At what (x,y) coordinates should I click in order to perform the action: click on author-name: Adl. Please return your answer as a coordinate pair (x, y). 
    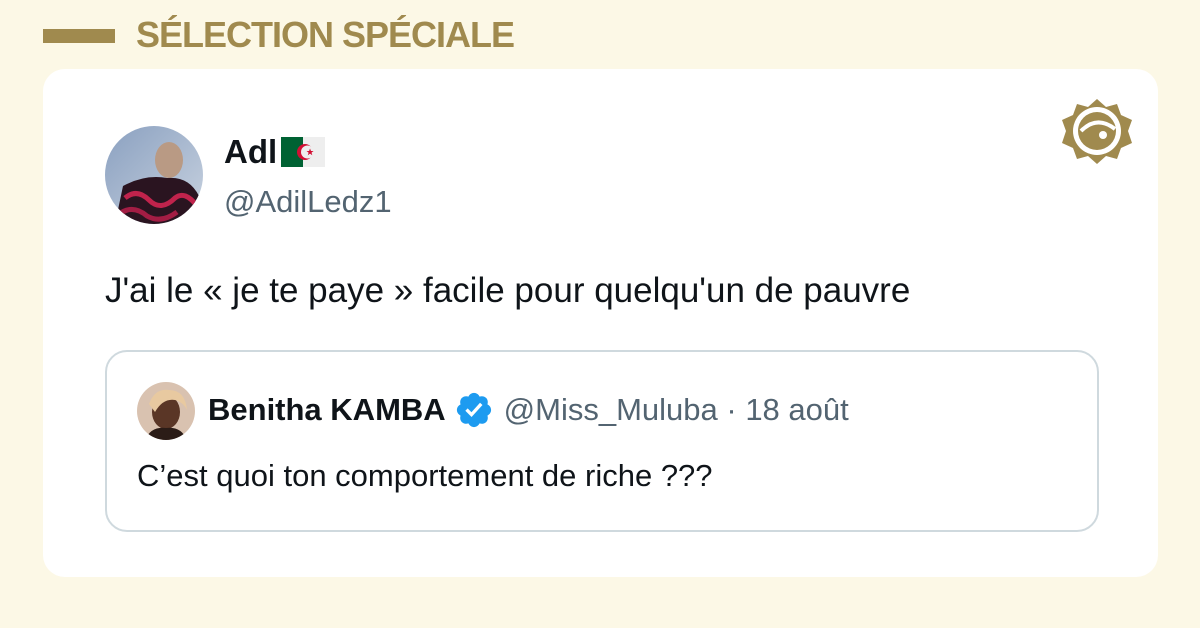
    Looking at the image, I should click on (275, 152).